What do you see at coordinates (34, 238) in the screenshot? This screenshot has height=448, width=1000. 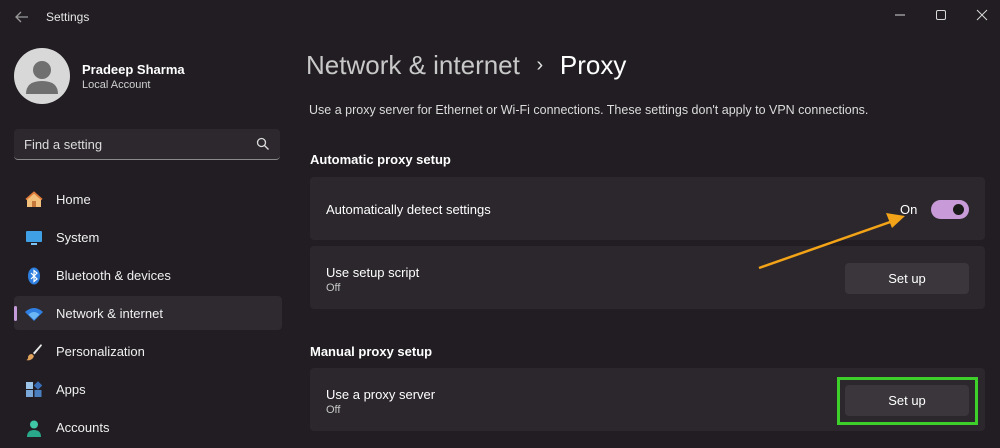 I see `monitor-icon` at bounding box center [34, 238].